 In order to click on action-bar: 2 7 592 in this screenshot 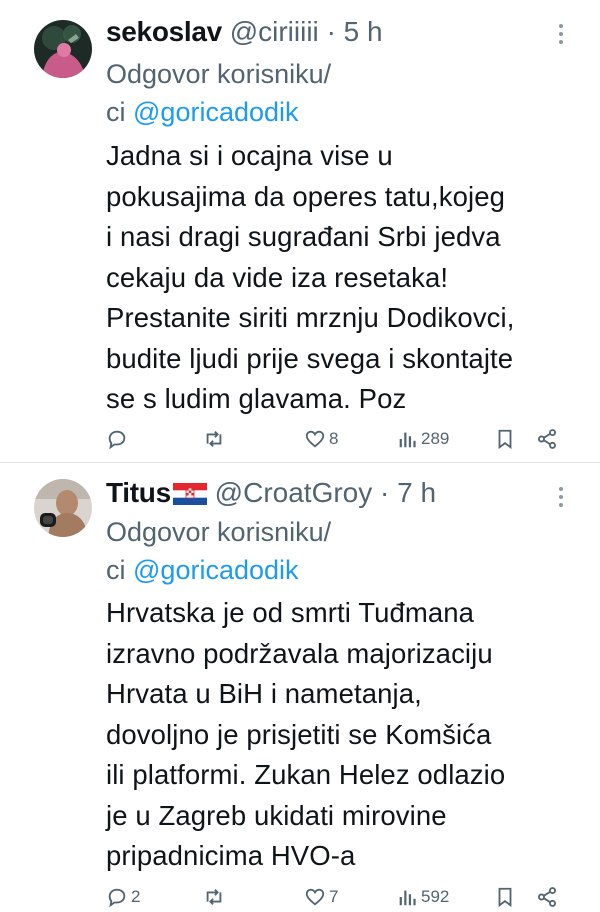, I will do `click(300, 897)`.